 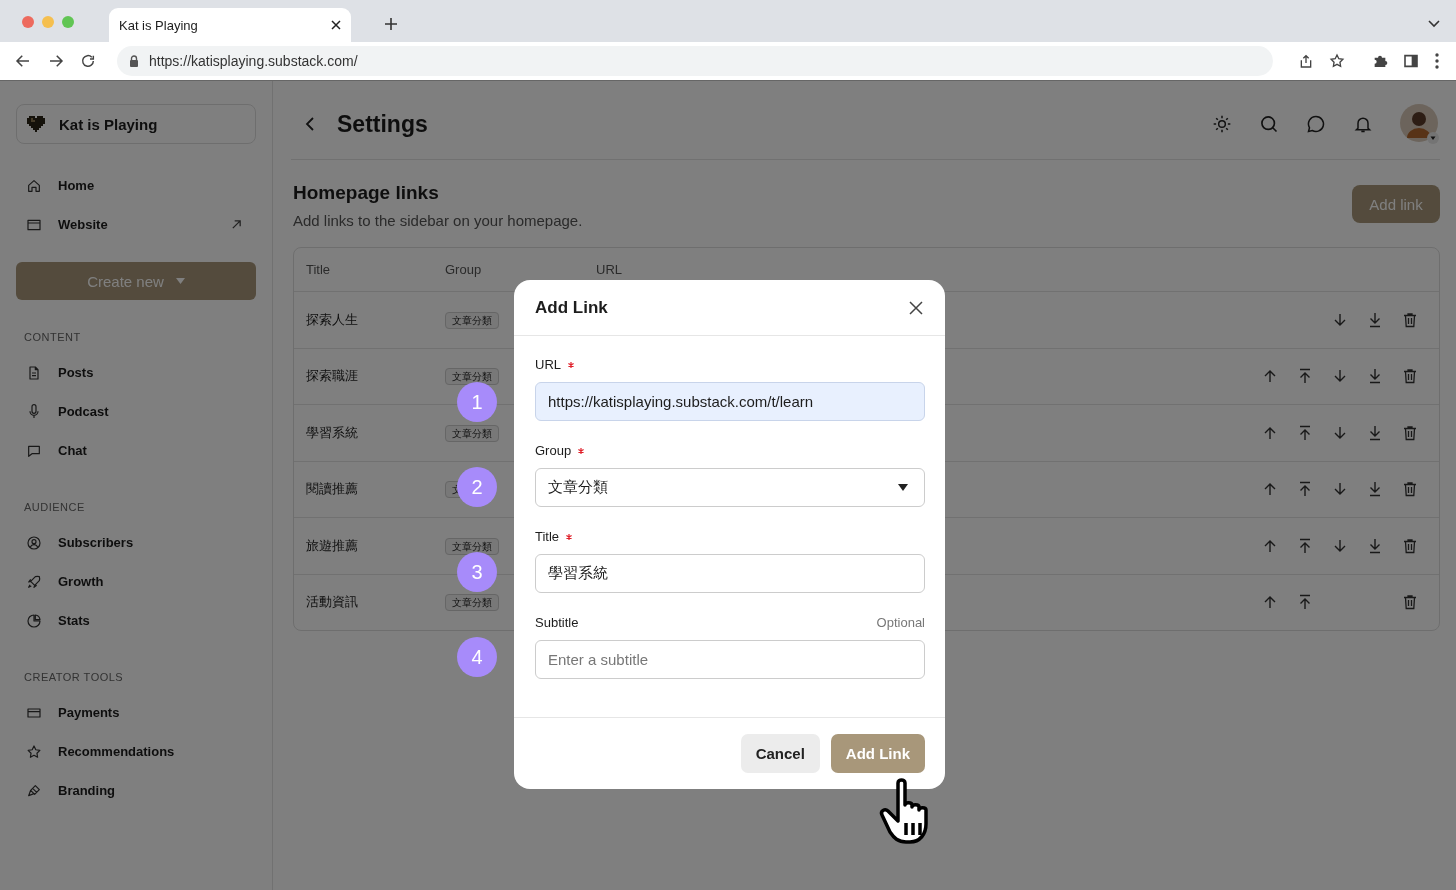 I want to click on optional-hint: Optional, so click(x=900, y=622).